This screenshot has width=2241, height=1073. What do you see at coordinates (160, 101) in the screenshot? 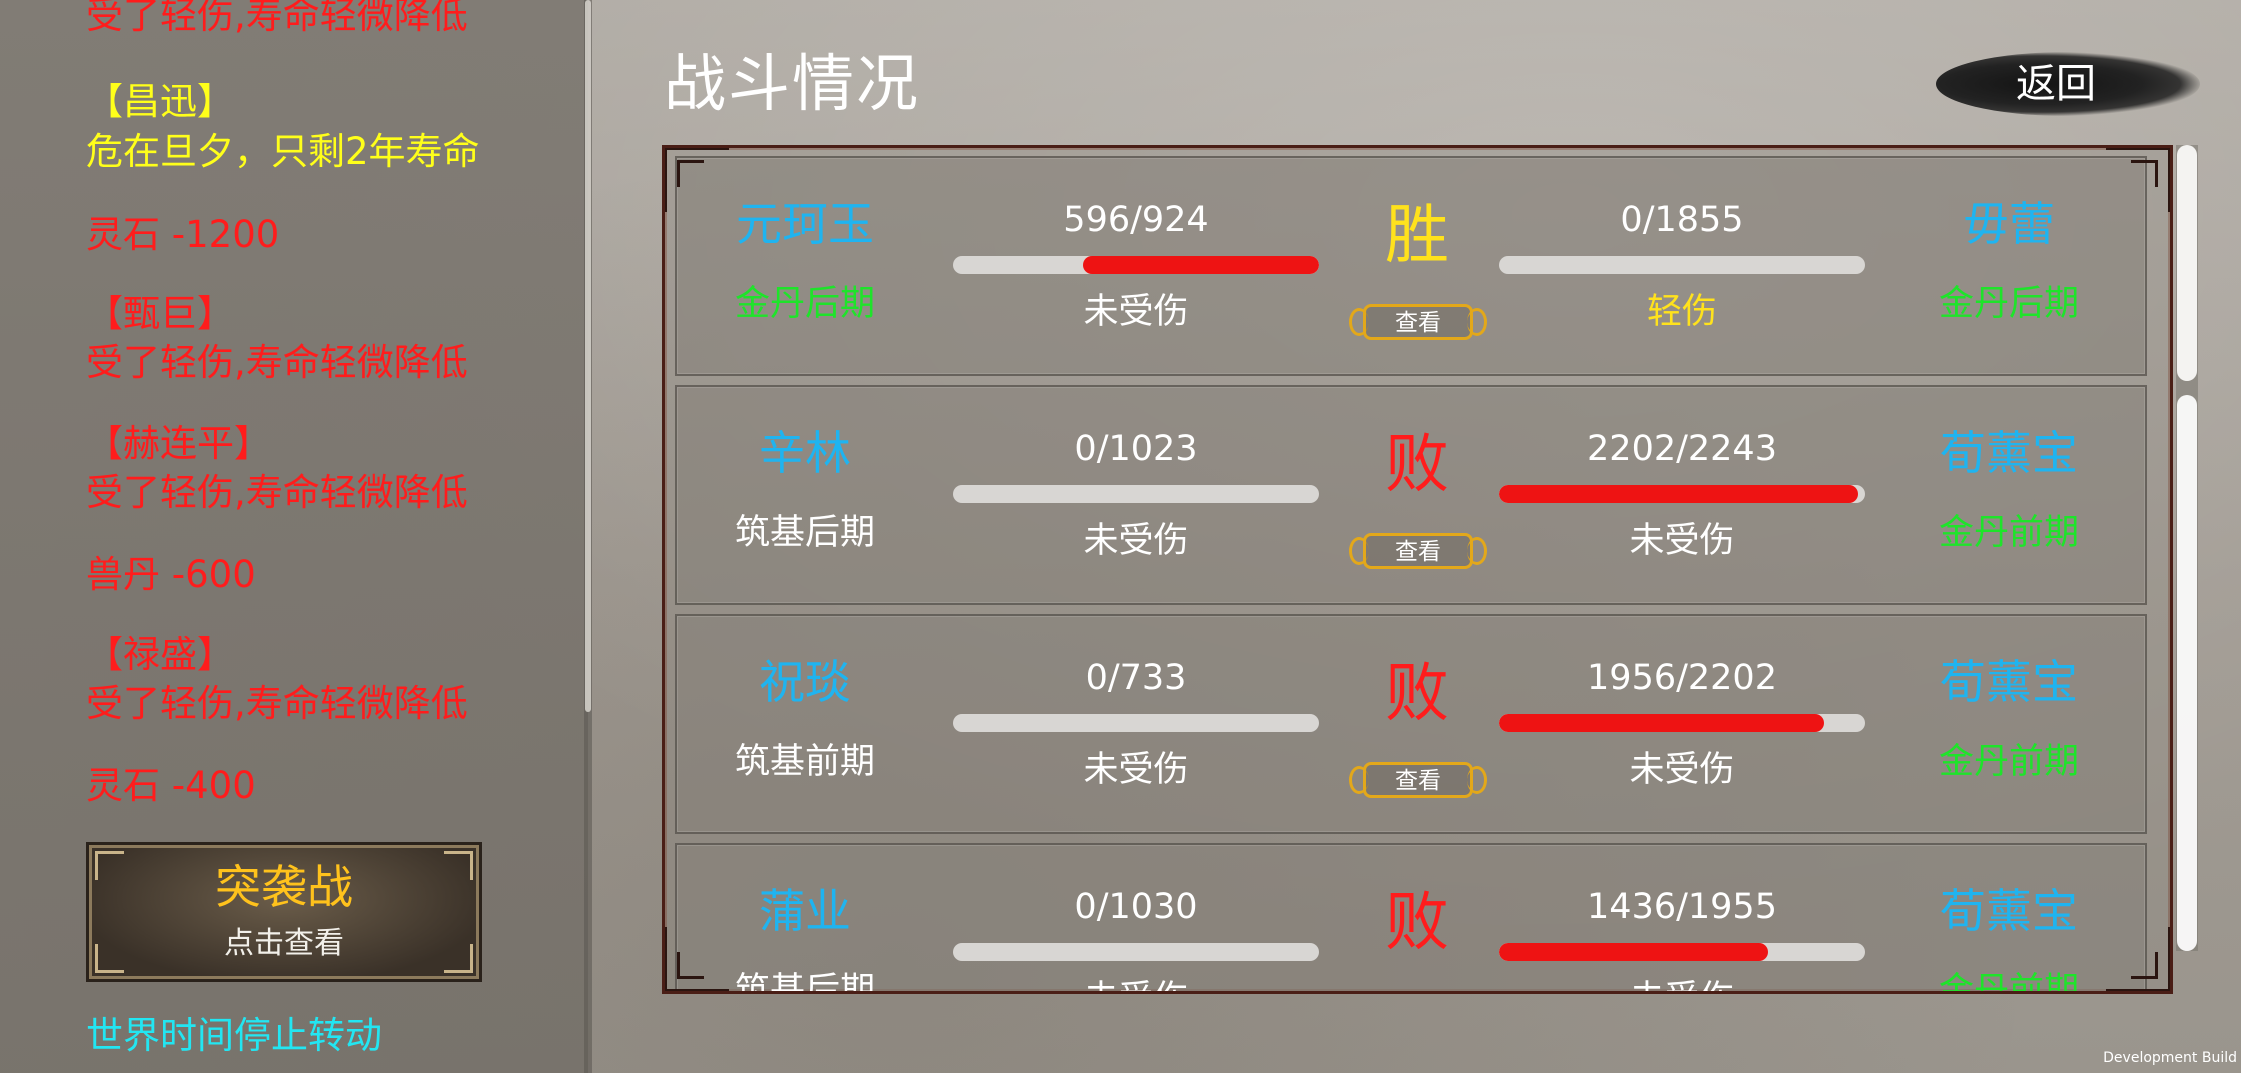
I see `log-line: 【昌迅】` at bounding box center [160, 101].